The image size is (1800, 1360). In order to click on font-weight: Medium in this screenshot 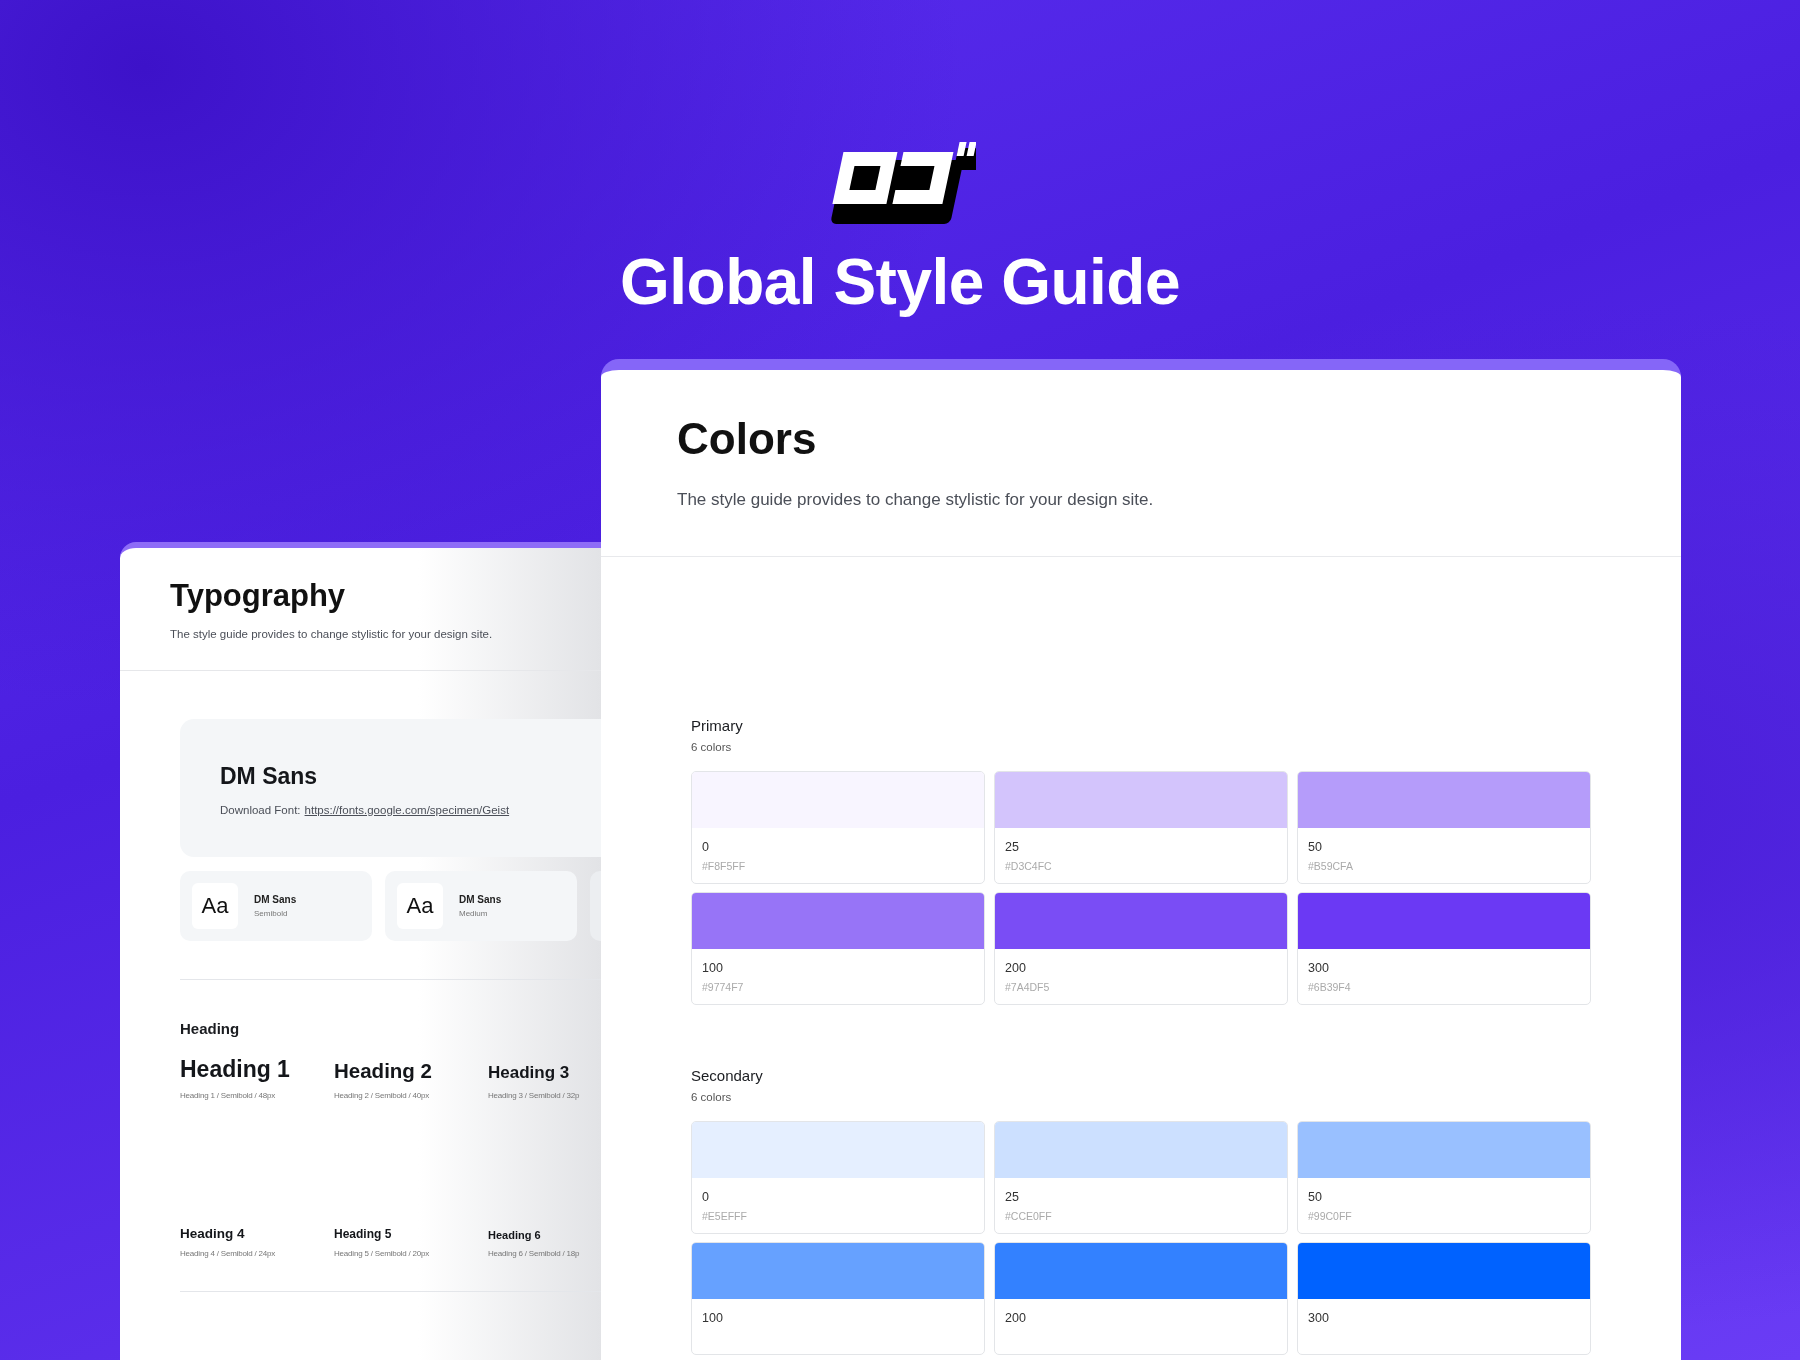, I will do `click(474, 913)`.